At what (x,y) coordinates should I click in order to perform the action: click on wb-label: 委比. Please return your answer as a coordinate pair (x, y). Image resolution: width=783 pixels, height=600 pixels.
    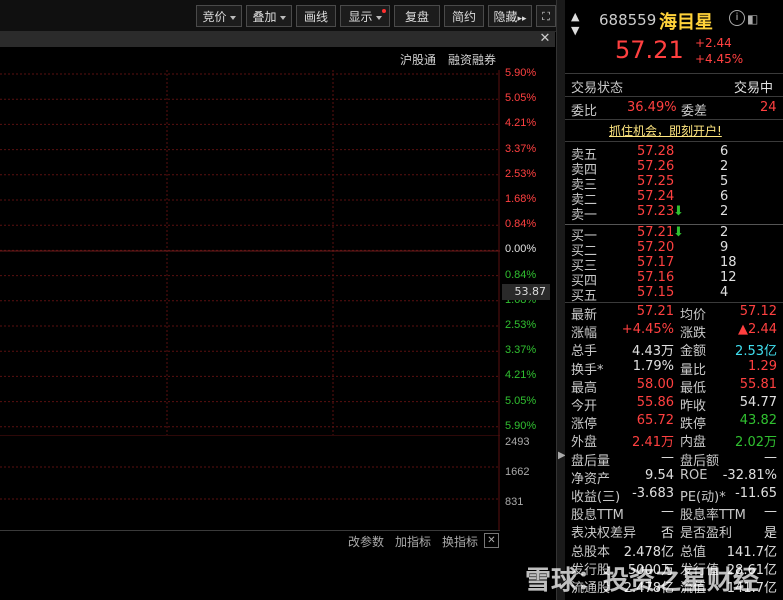
    Looking at the image, I should click on (584, 111).